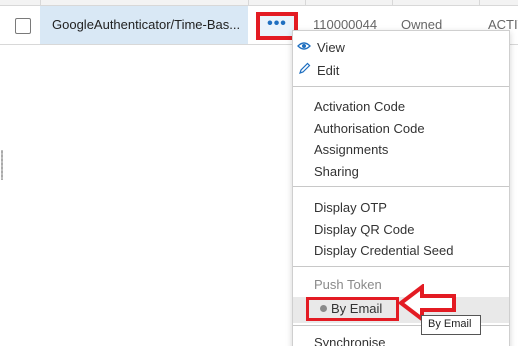 This screenshot has width=518, height=346. Describe the element at coordinates (2, 165) in the screenshot. I see `pane-resize-grip` at that location.